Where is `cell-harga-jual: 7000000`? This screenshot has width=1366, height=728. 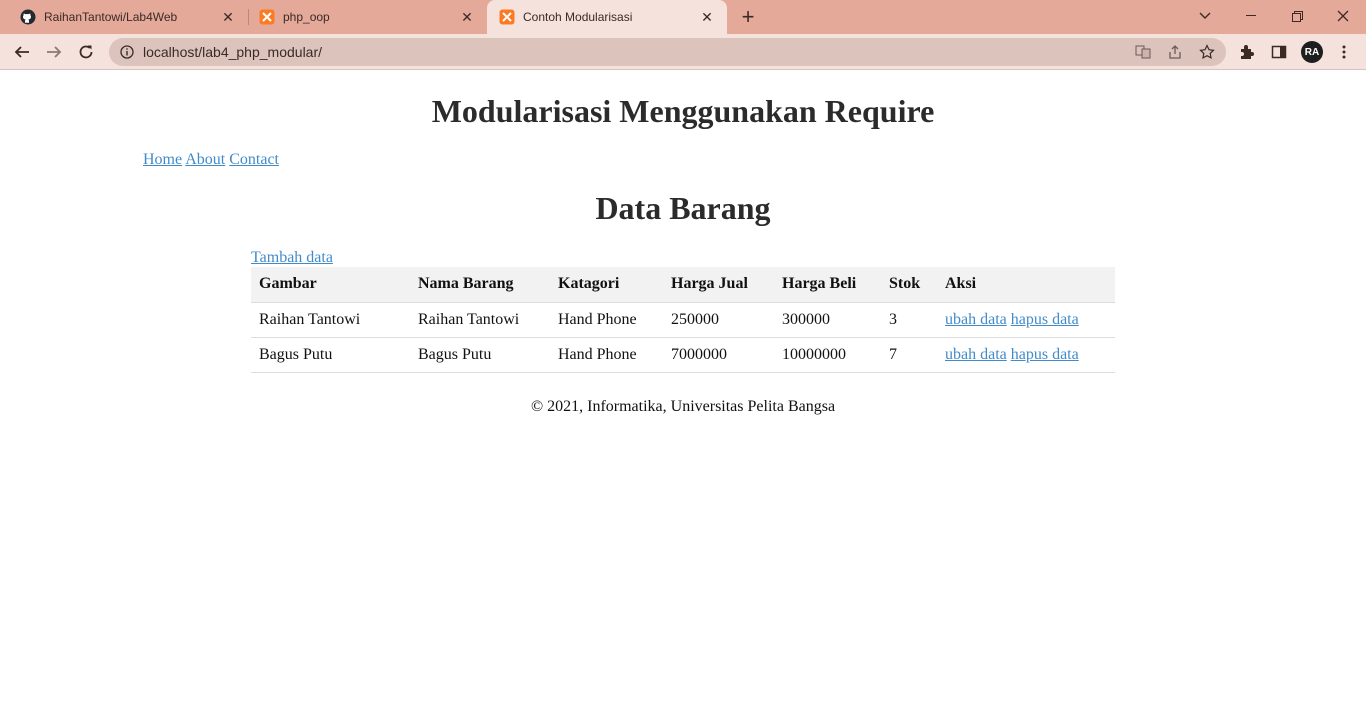 cell-harga-jual: 7000000 is located at coordinates (718, 355).